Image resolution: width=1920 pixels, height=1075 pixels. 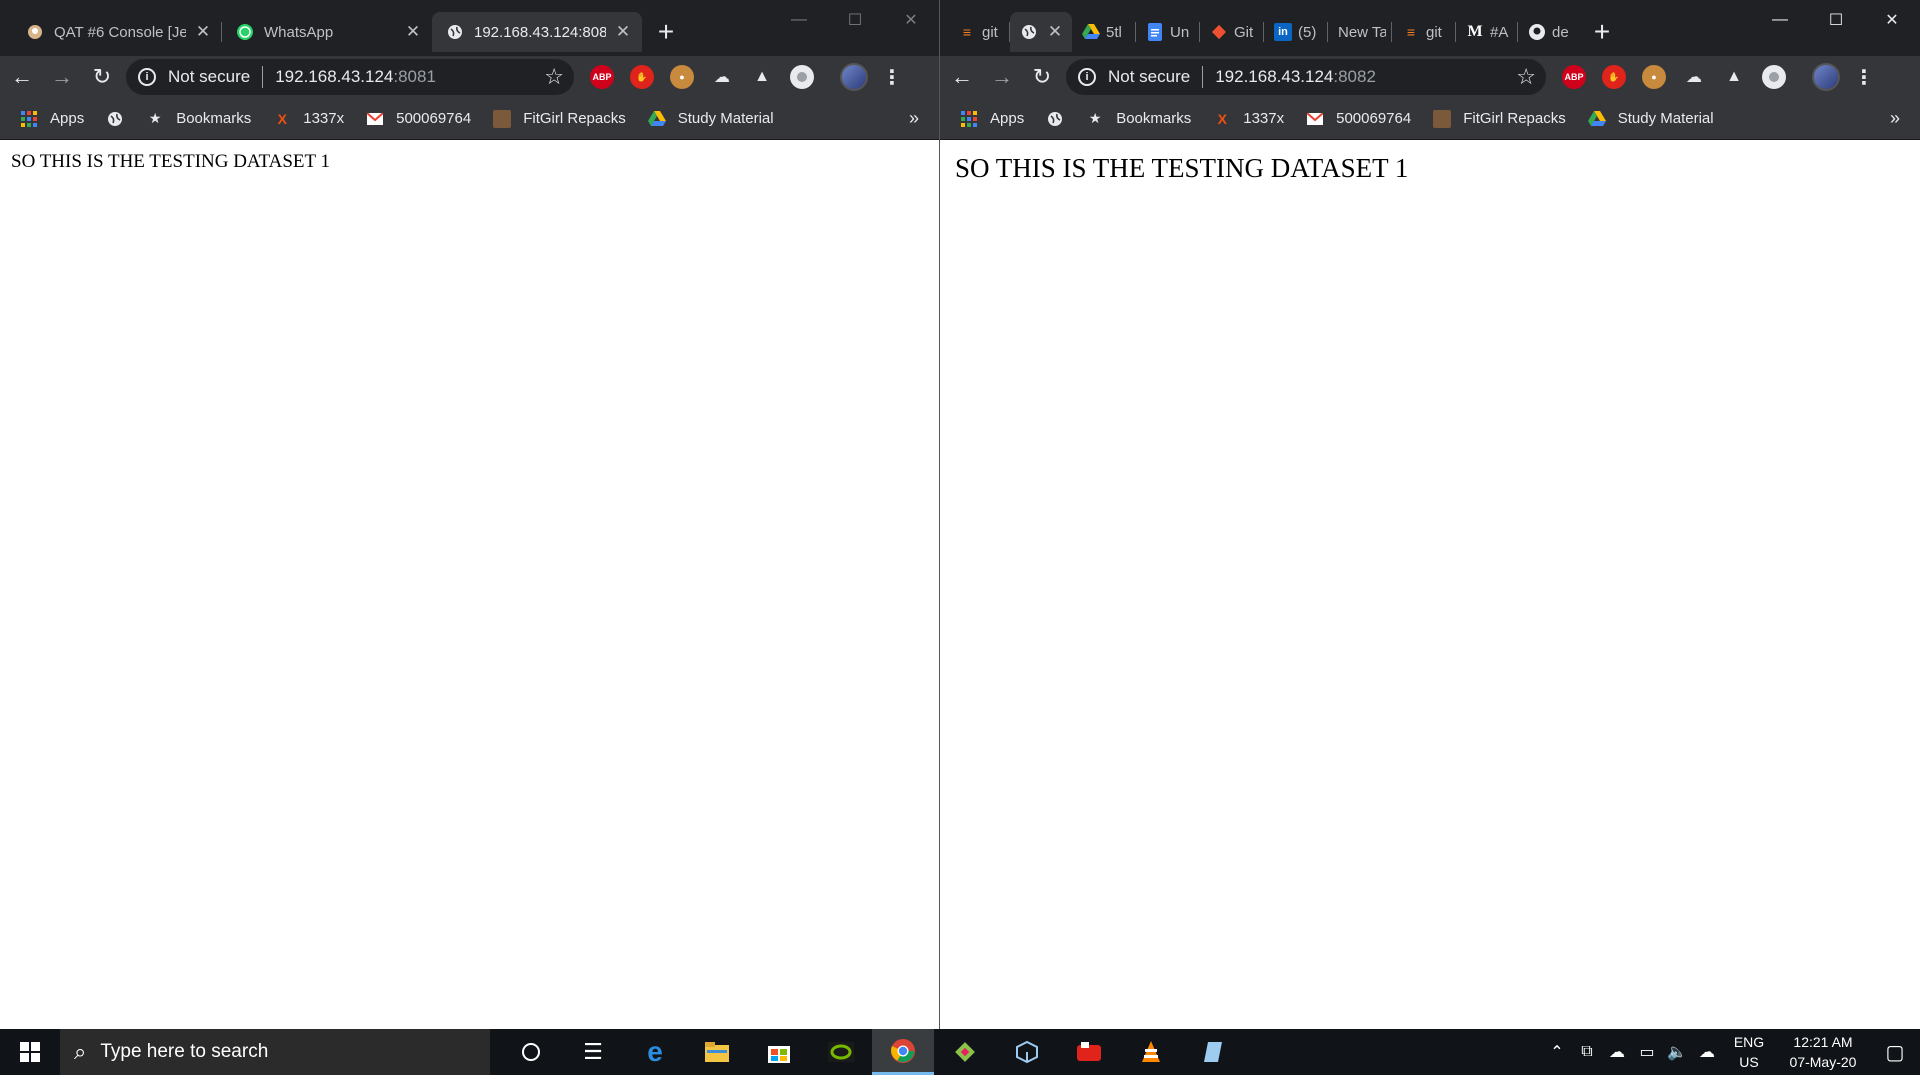 I want to click on tab-docs: Un, so click(x=1168, y=32).